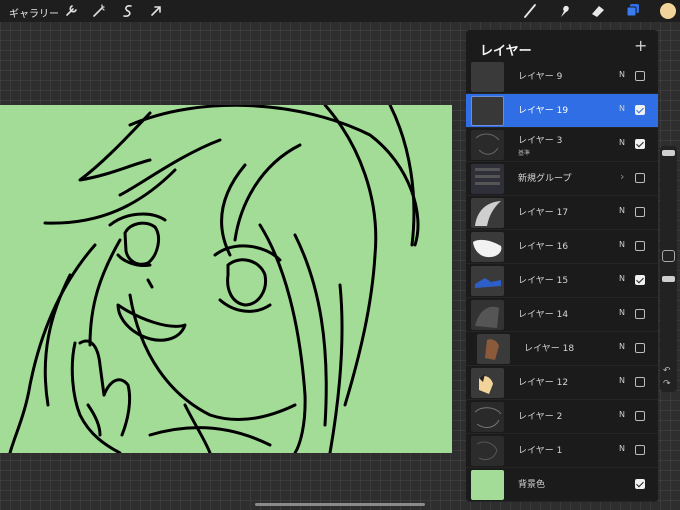  What do you see at coordinates (540, 141) in the screenshot?
I see `layer-name: レイヤー 3` at bounding box center [540, 141].